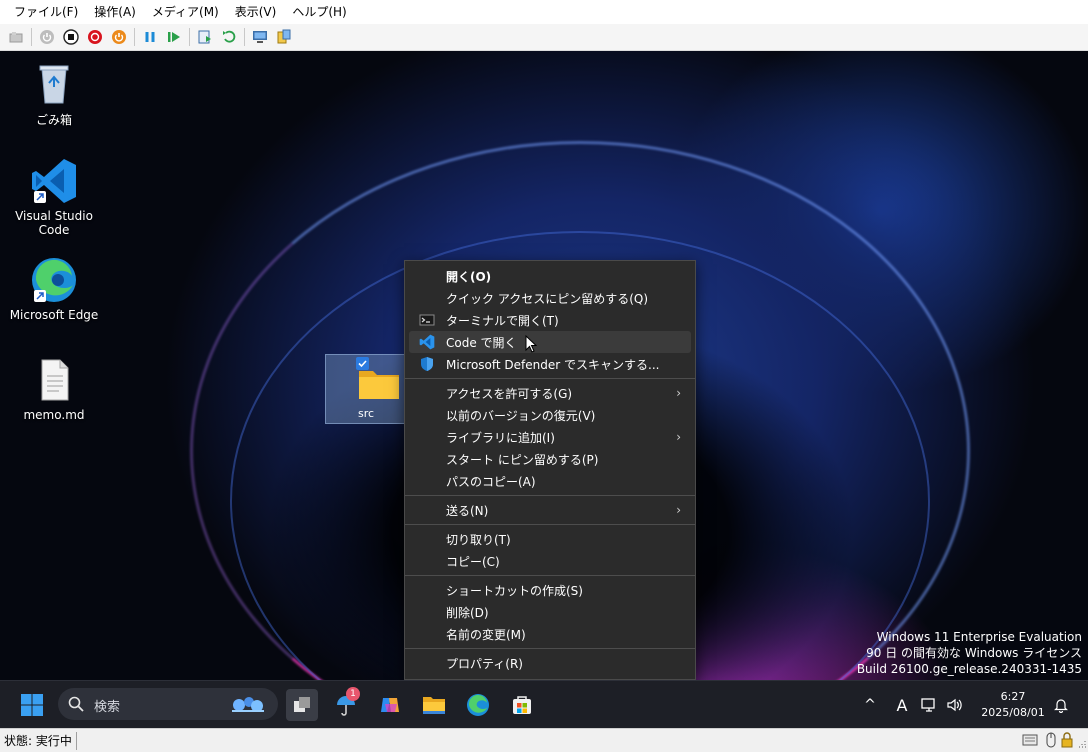 Image resolution: width=1088 pixels, height=752 pixels. What do you see at coordinates (95, 37) in the screenshot?
I see `shutdown-icon` at bounding box center [95, 37].